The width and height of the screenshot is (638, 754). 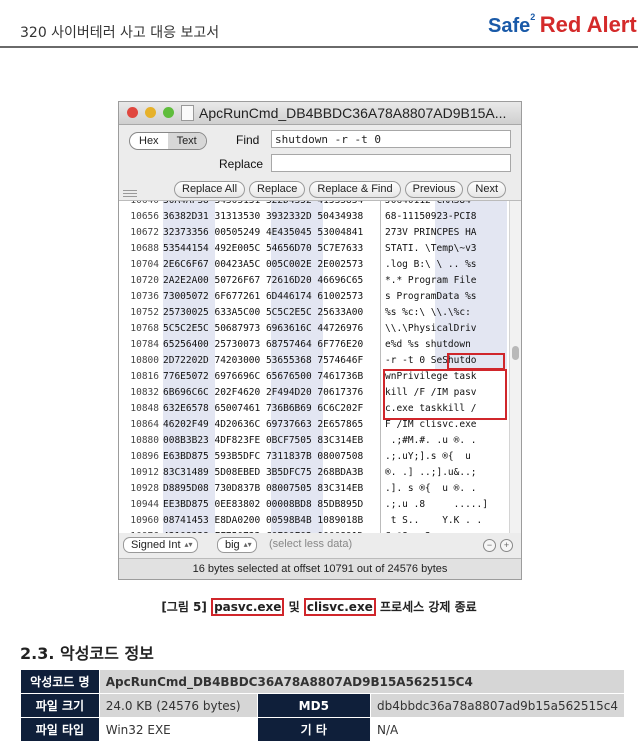 I want to click on hex-bytes: 83C31489 5D08EBED 3B5DFC75 268BDA3B, so click(x=263, y=472).